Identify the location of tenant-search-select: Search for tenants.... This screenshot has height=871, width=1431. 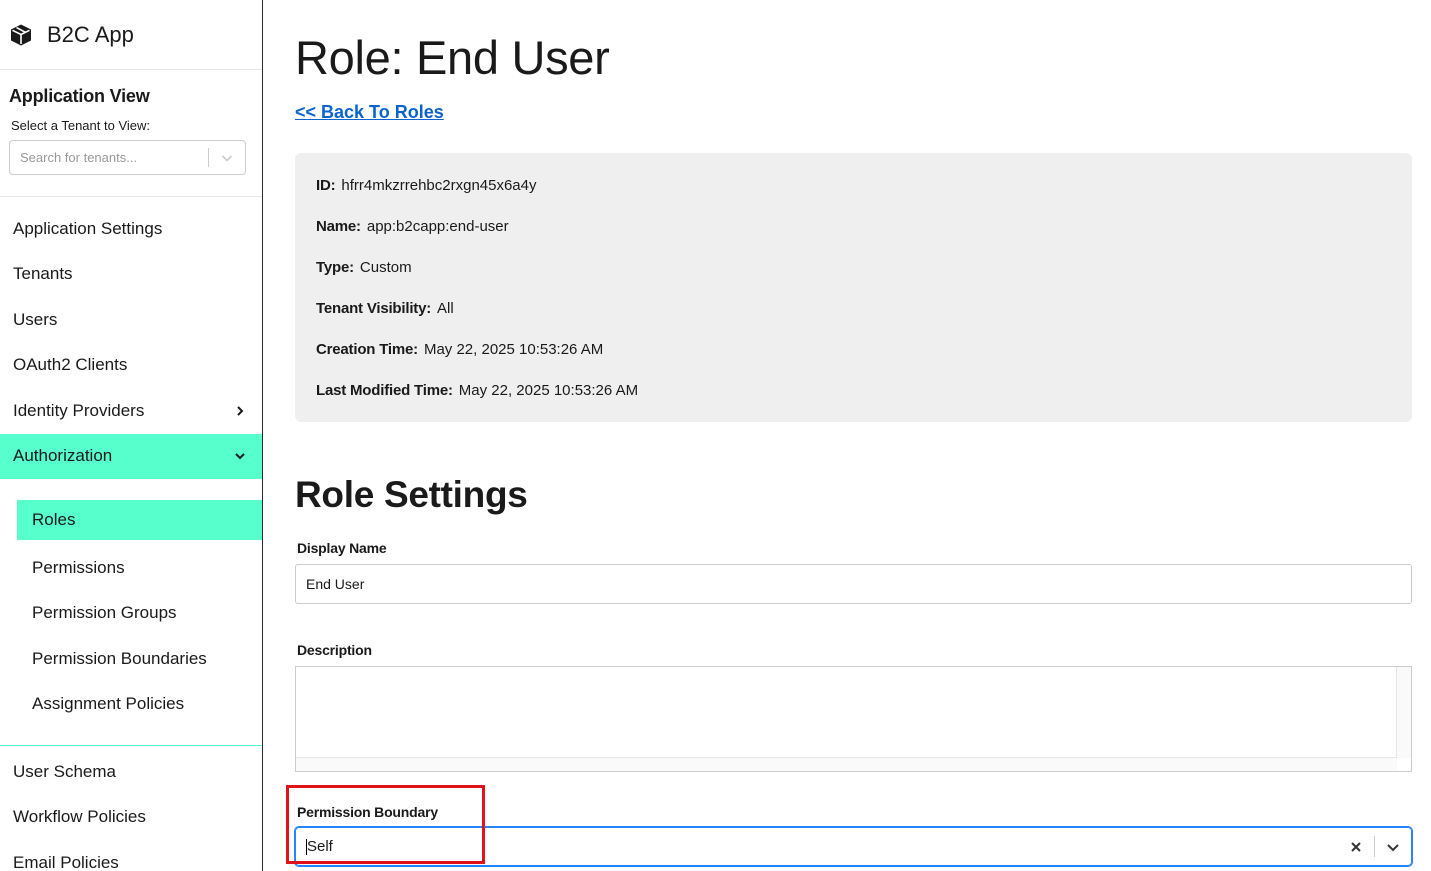
(127, 157).